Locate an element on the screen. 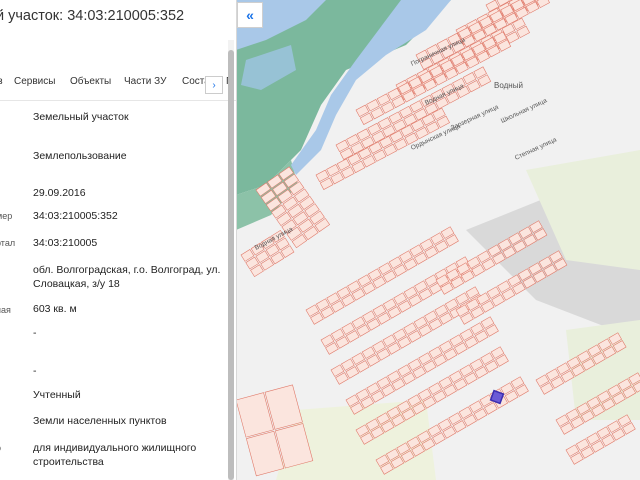 The image size is (640, 480). tab-parts: Части ЗУ is located at coordinates (145, 81).